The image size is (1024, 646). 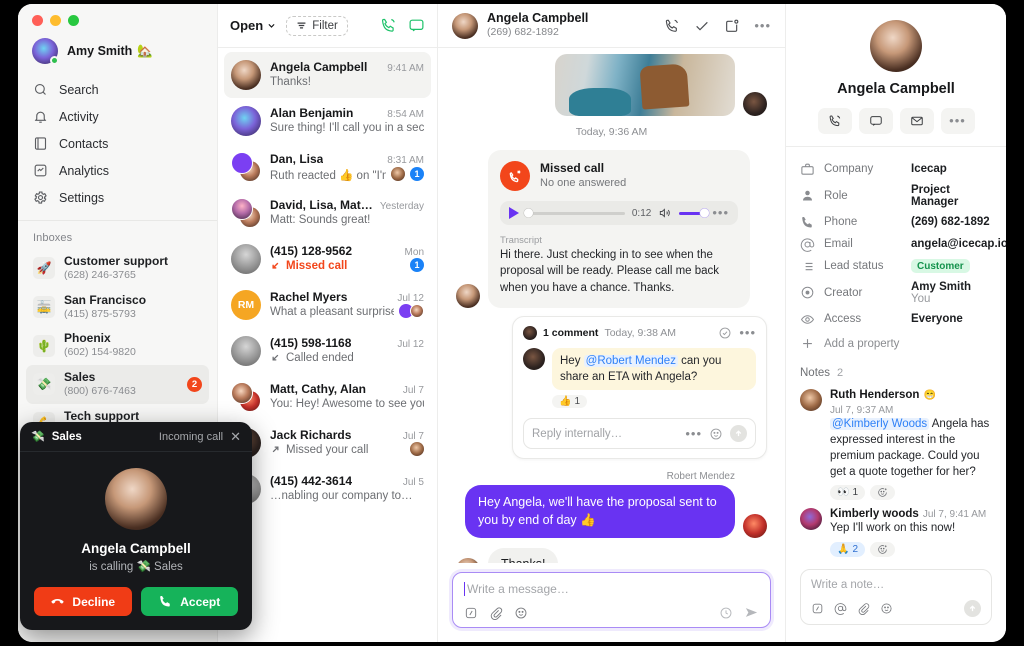 I want to click on note-text: Yep I'll work on this now!, so click(x=893, y=528).